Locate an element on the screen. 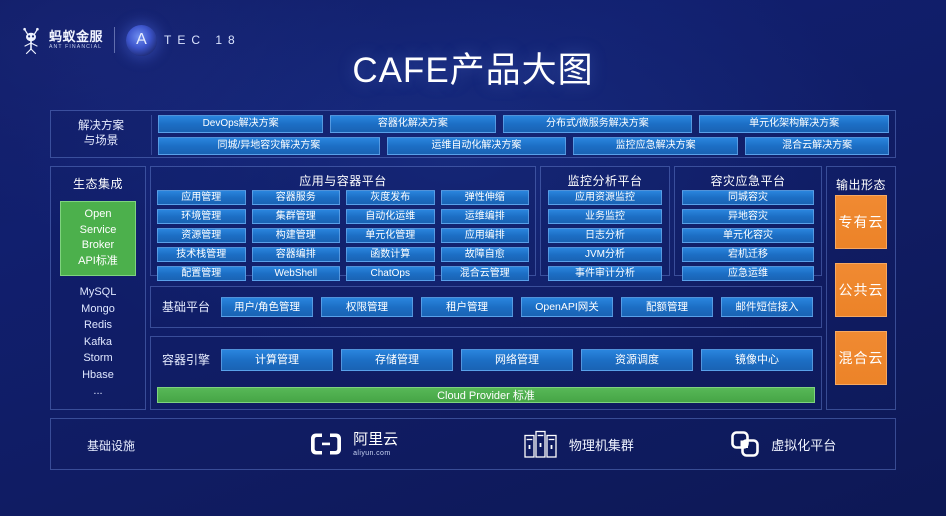 The width and height of the screenshot is (946, 516). ecosystem-item: Kafka is located at coordinates (98, 341).